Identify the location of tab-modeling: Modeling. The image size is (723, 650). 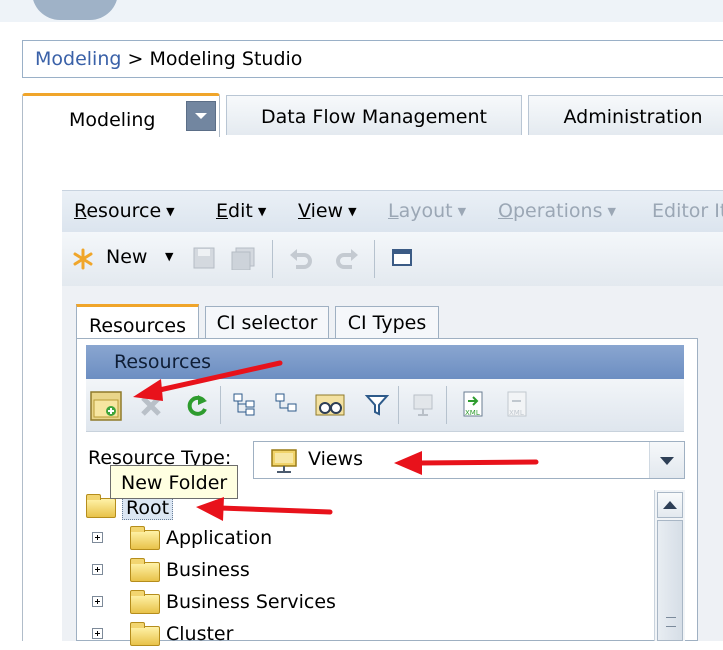
(121, 116).